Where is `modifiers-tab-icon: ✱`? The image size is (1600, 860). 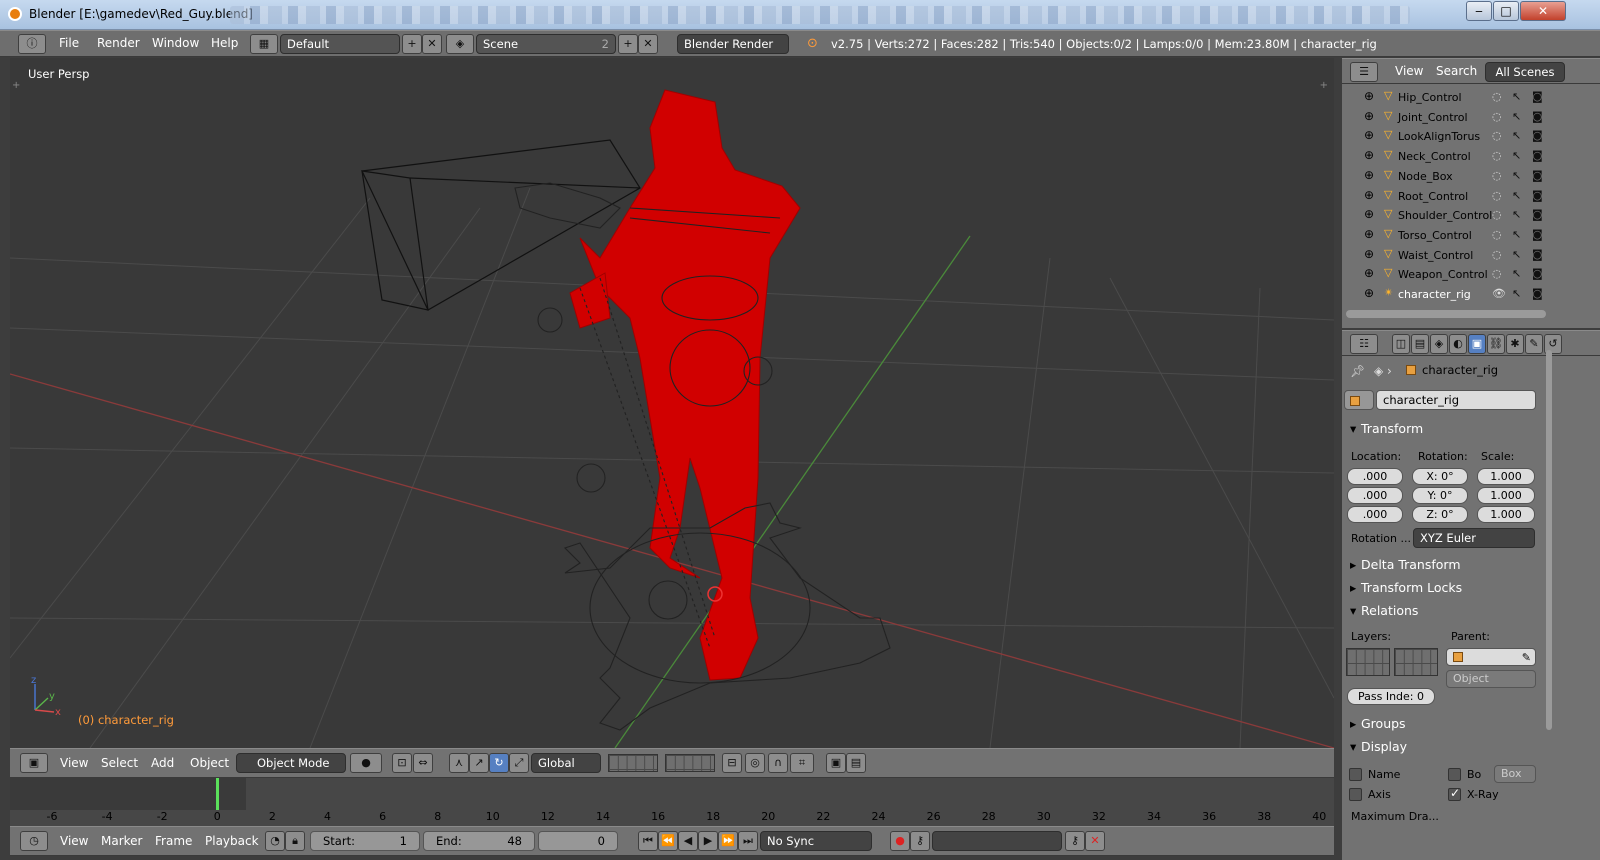
modifiers-tab-icon: ✱ is located at coordinates (1515, 344).